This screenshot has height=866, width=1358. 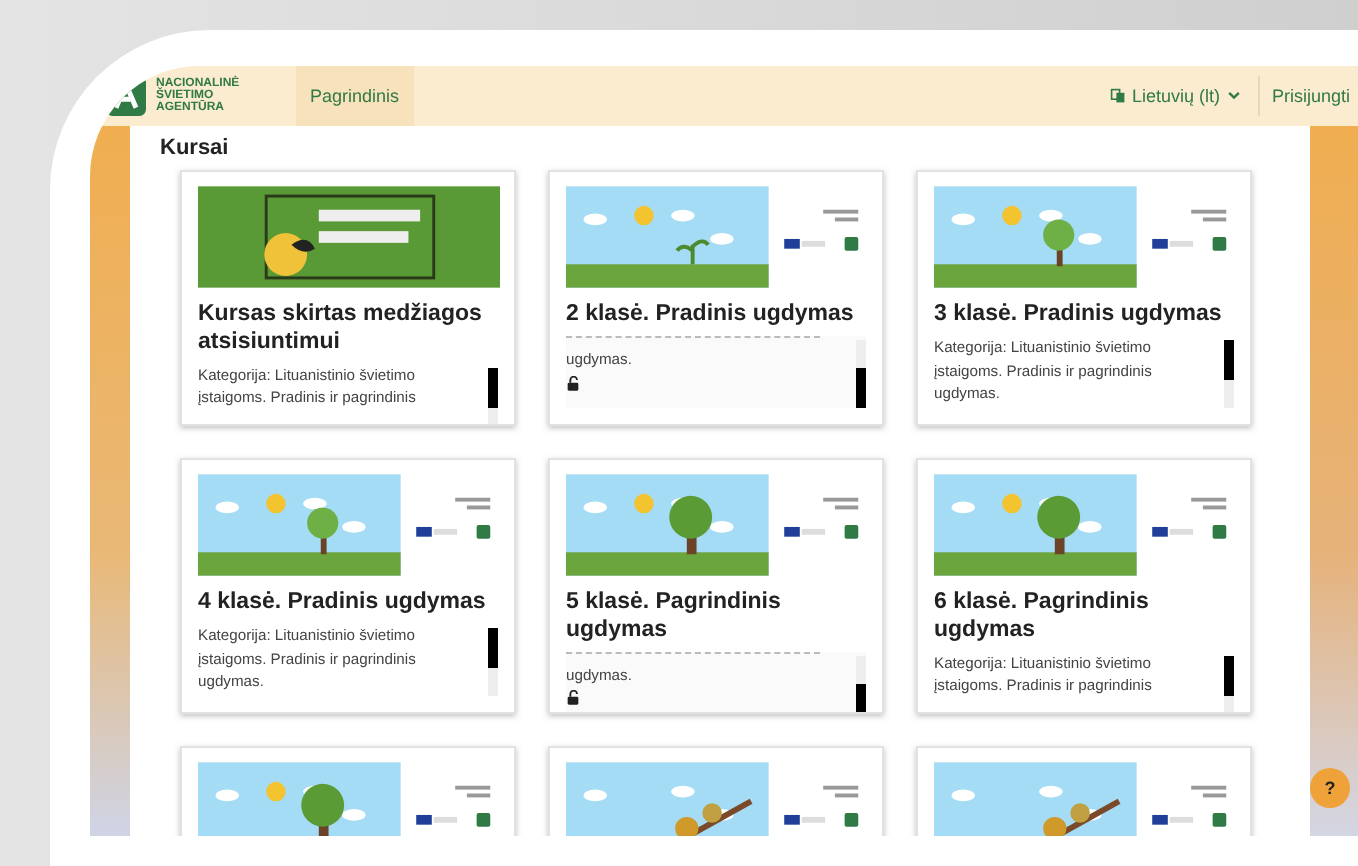 What do you see at coordinates (1084, 618) in the screenshot?
I see `course-title: 6 klasė. Pagrindinis ugdymas` at bounding box center [1084, 618].